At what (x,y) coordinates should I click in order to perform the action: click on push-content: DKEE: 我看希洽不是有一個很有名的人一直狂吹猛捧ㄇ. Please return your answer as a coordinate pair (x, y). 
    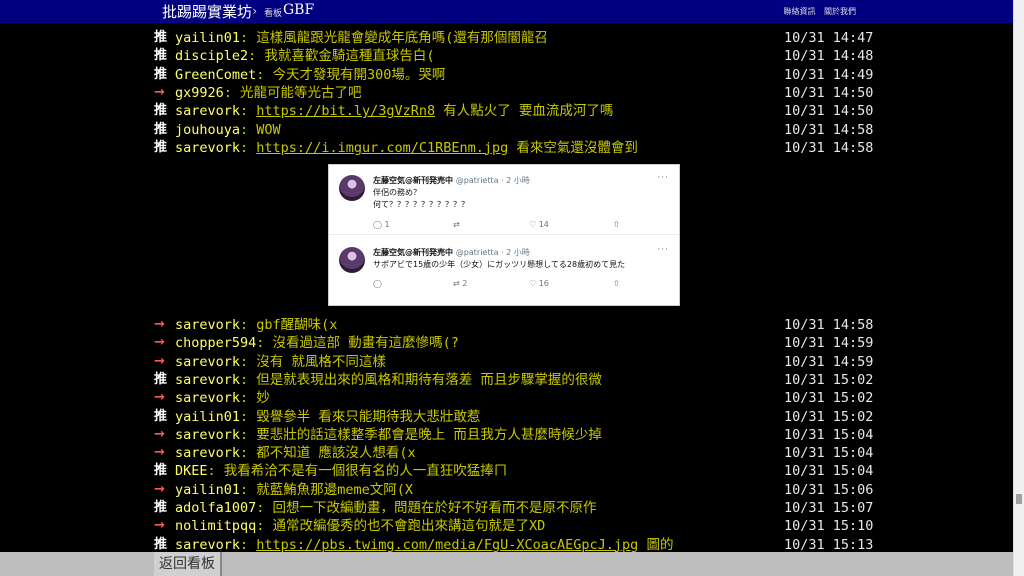
    Looking at the image, I should click on (341, 471).